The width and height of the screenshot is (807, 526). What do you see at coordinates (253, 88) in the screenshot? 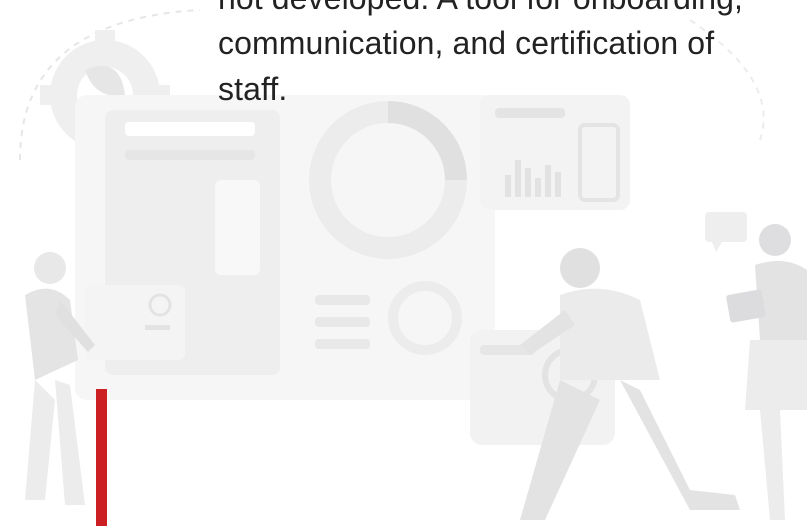
I see `description-line-3: staff.` at bounding box center [253, 88].